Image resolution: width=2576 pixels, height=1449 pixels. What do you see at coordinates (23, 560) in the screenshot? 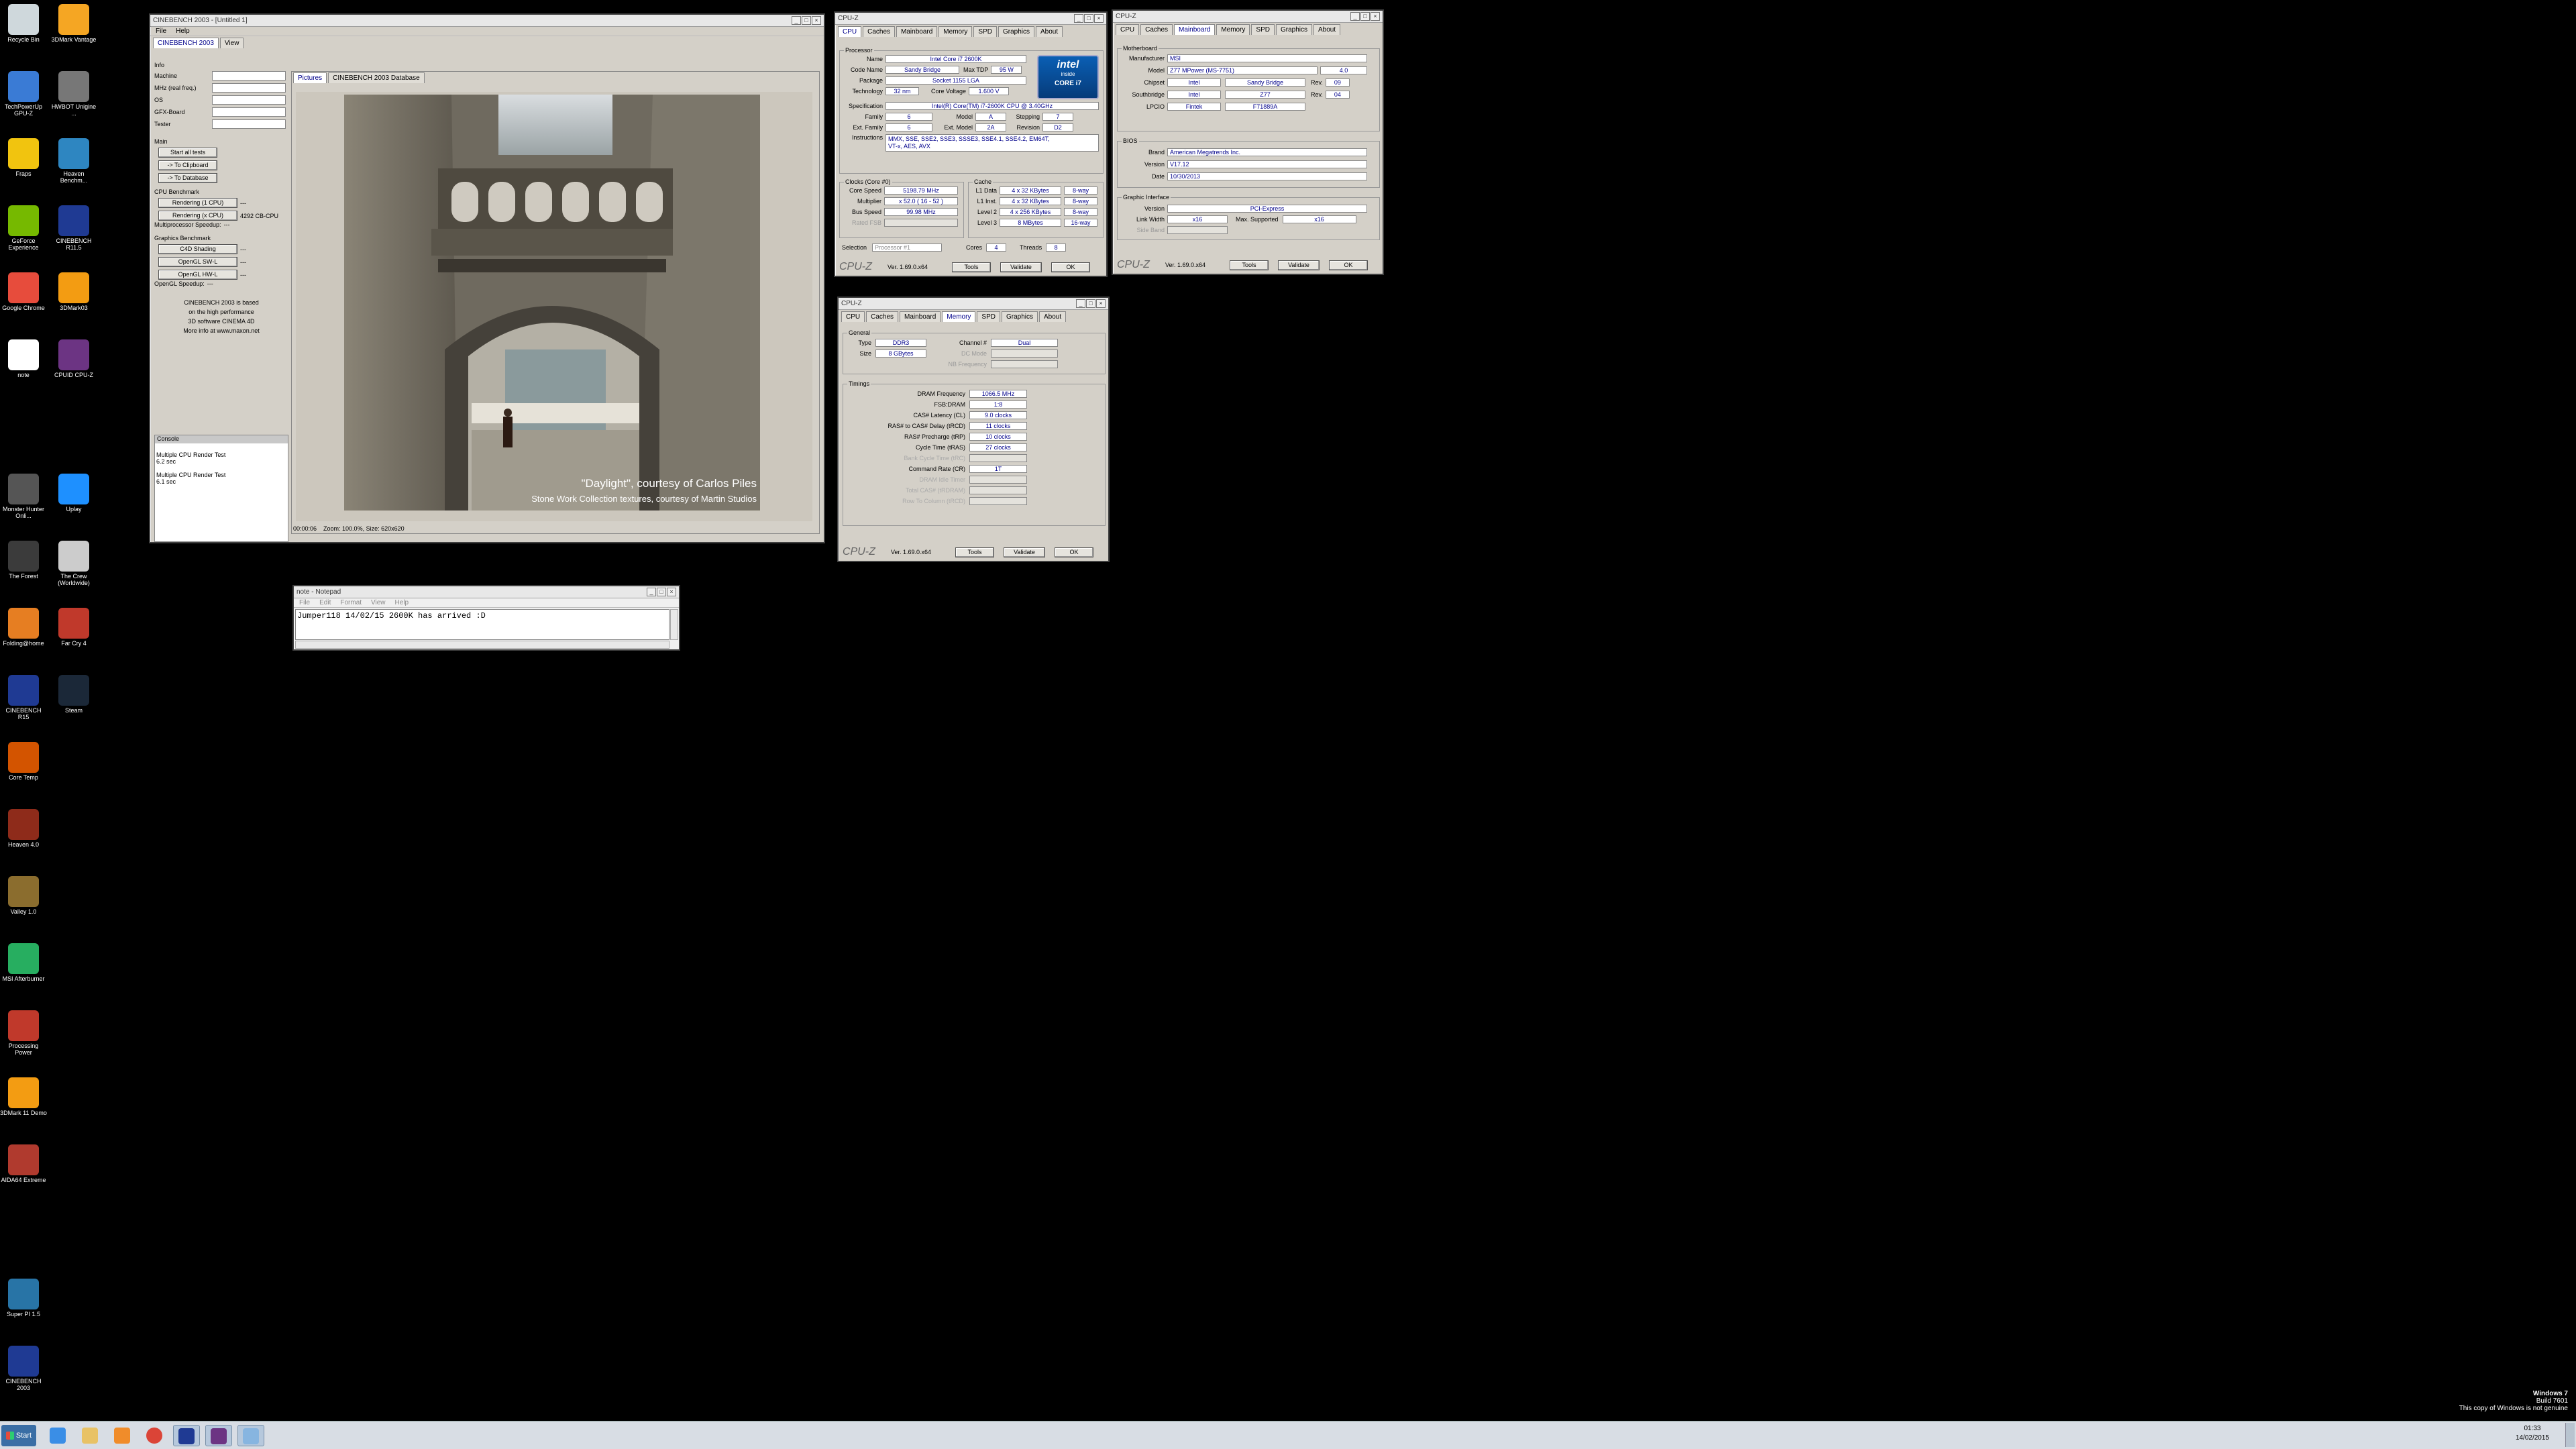
I see `desktop-icon: The Forest` at bounding box center [23, 560].